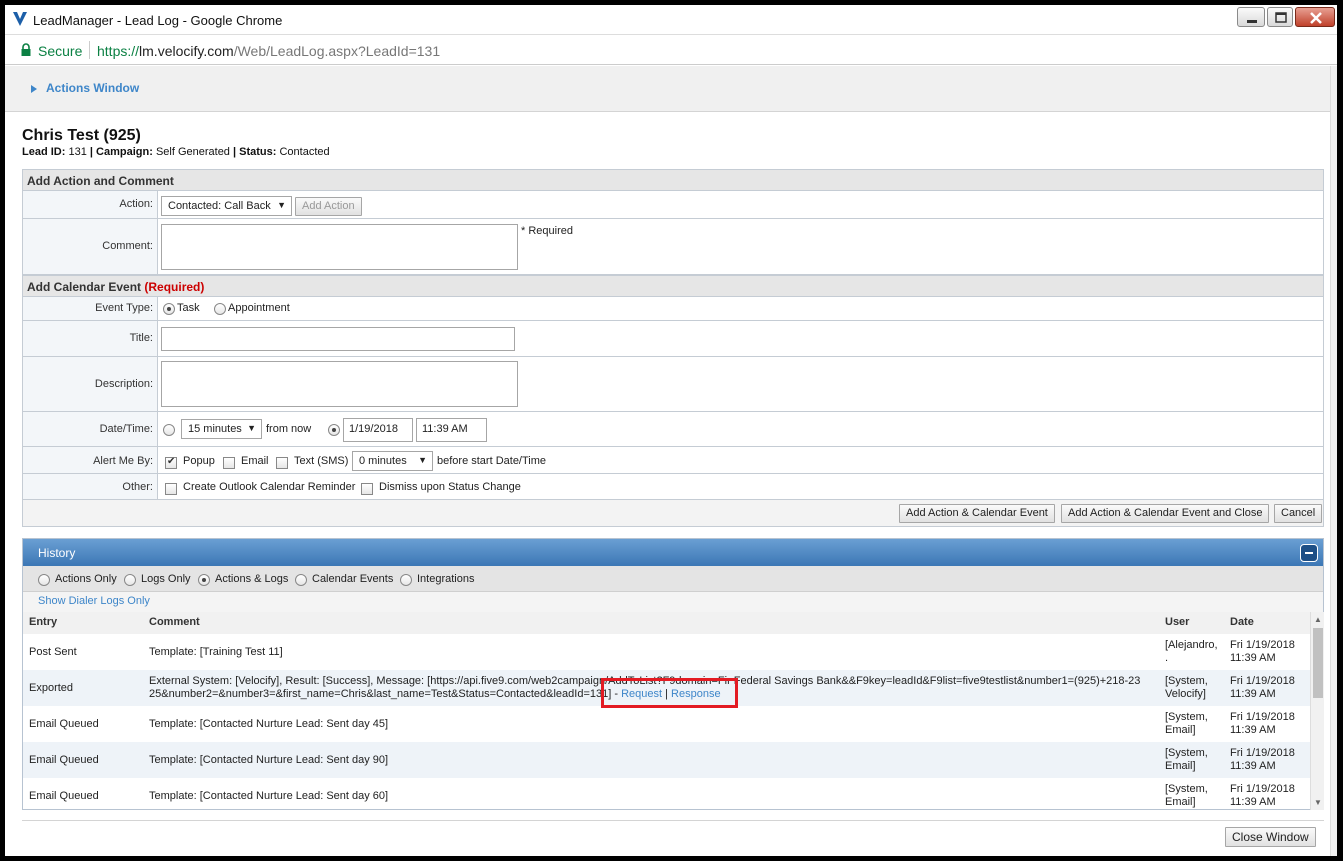 The width and height of the screenshot is (1343, 861). What do you see at coordinates (337, 51) in the screenshot?
I see `url-path: /Web/LeadLog.aspx?LeadId=131` at bounding box center [337, 51].